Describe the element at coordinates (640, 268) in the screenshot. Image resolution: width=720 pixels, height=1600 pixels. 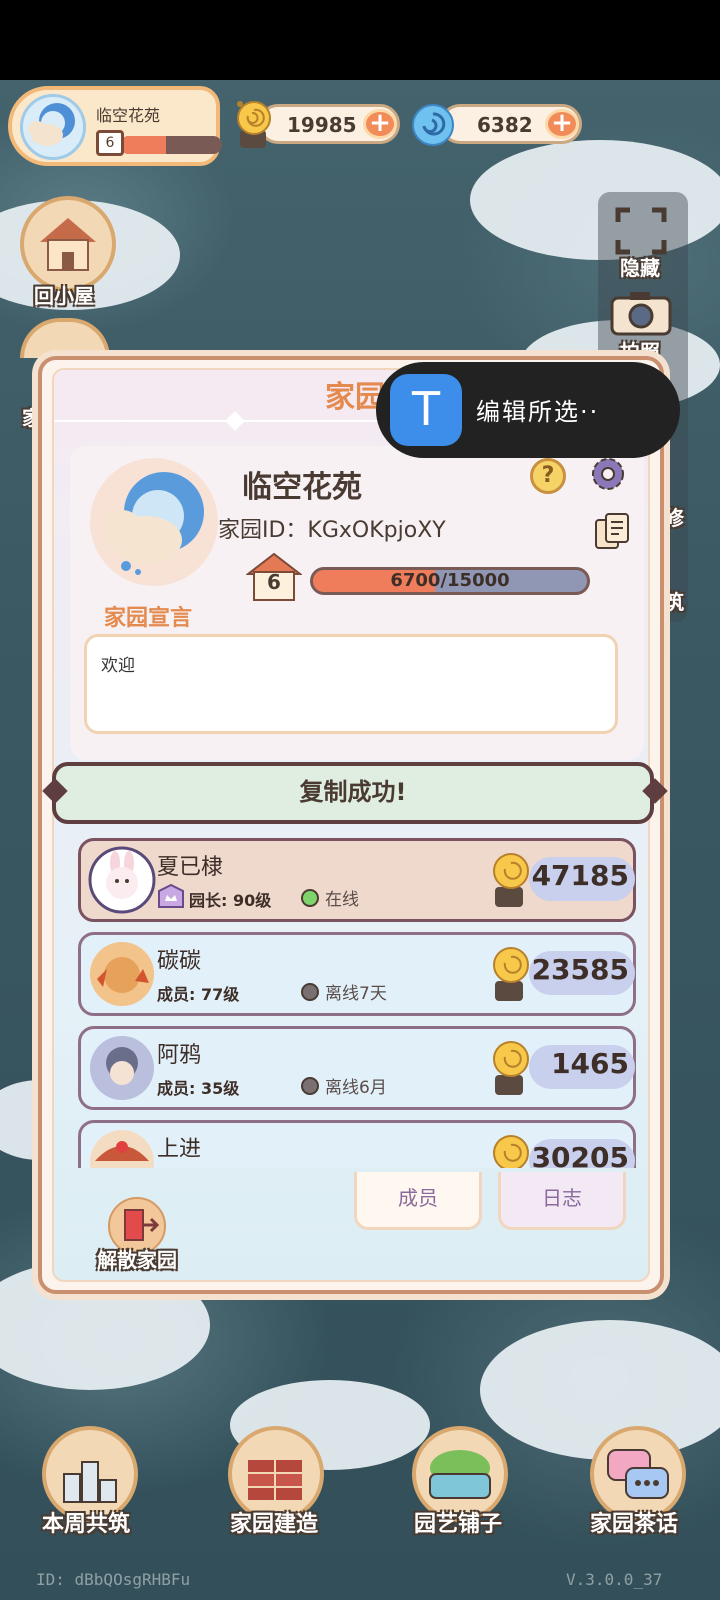
I see `hide-label: 隐藏` at that location.